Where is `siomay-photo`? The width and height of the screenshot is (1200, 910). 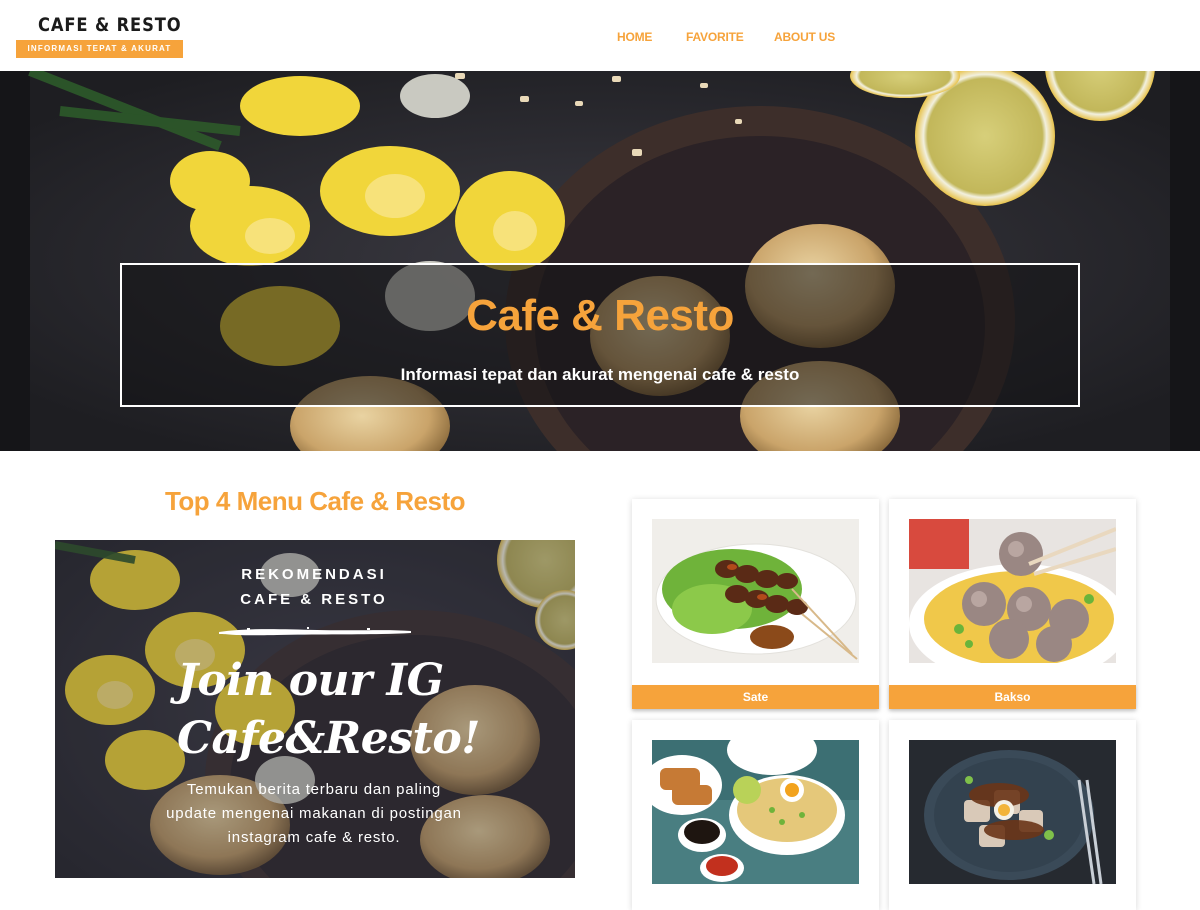 siomay-photo is located at coordinates (1012, 812).